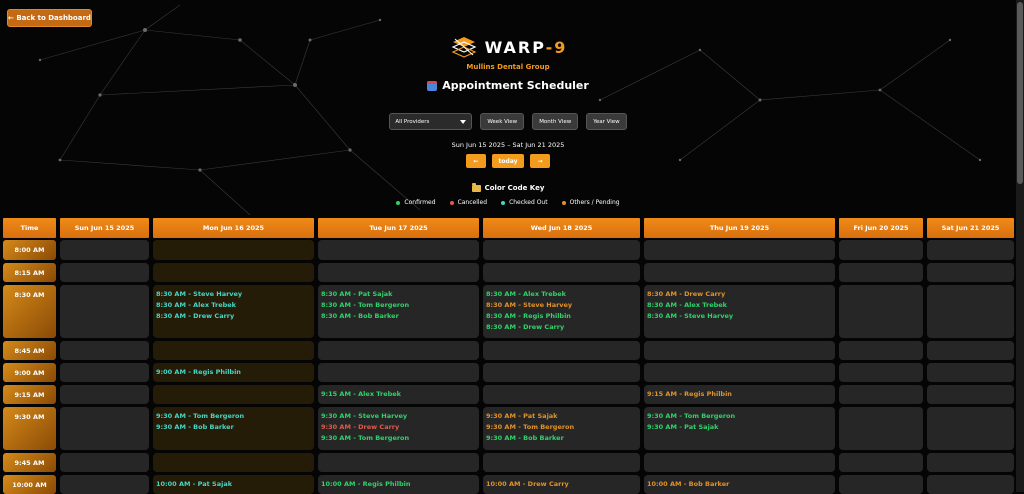  I want to click on back-to-dashboard-button: ← Back to Dashboard, so click(49, 18).